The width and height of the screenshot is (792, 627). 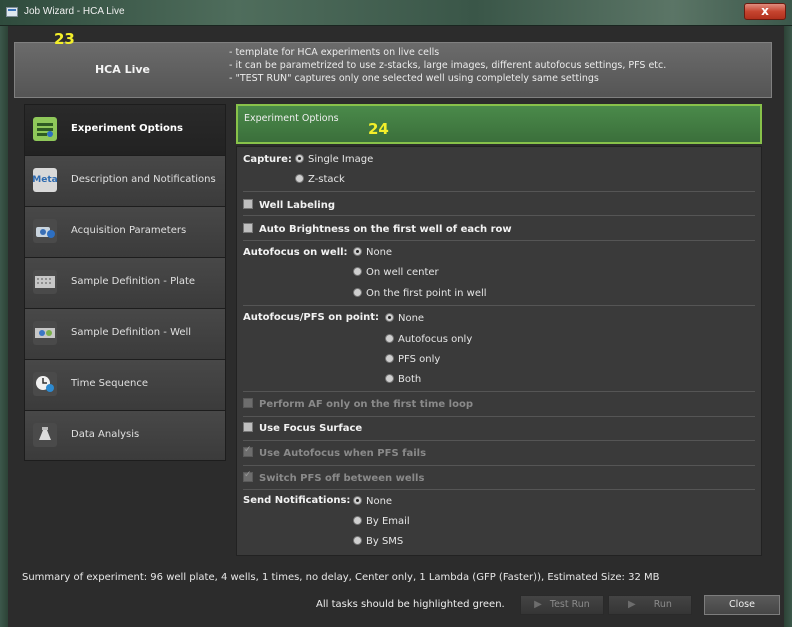 What do you see at coordinates (358, 404) in the screenshot?
I see `perform-af-first-loop-checkbox: Perform AF only on the first time loop` at bounding box center [358, 404].